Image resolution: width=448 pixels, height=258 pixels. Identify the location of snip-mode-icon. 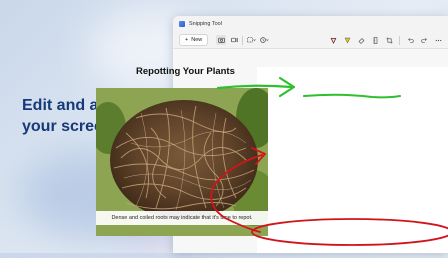
(251, 40).